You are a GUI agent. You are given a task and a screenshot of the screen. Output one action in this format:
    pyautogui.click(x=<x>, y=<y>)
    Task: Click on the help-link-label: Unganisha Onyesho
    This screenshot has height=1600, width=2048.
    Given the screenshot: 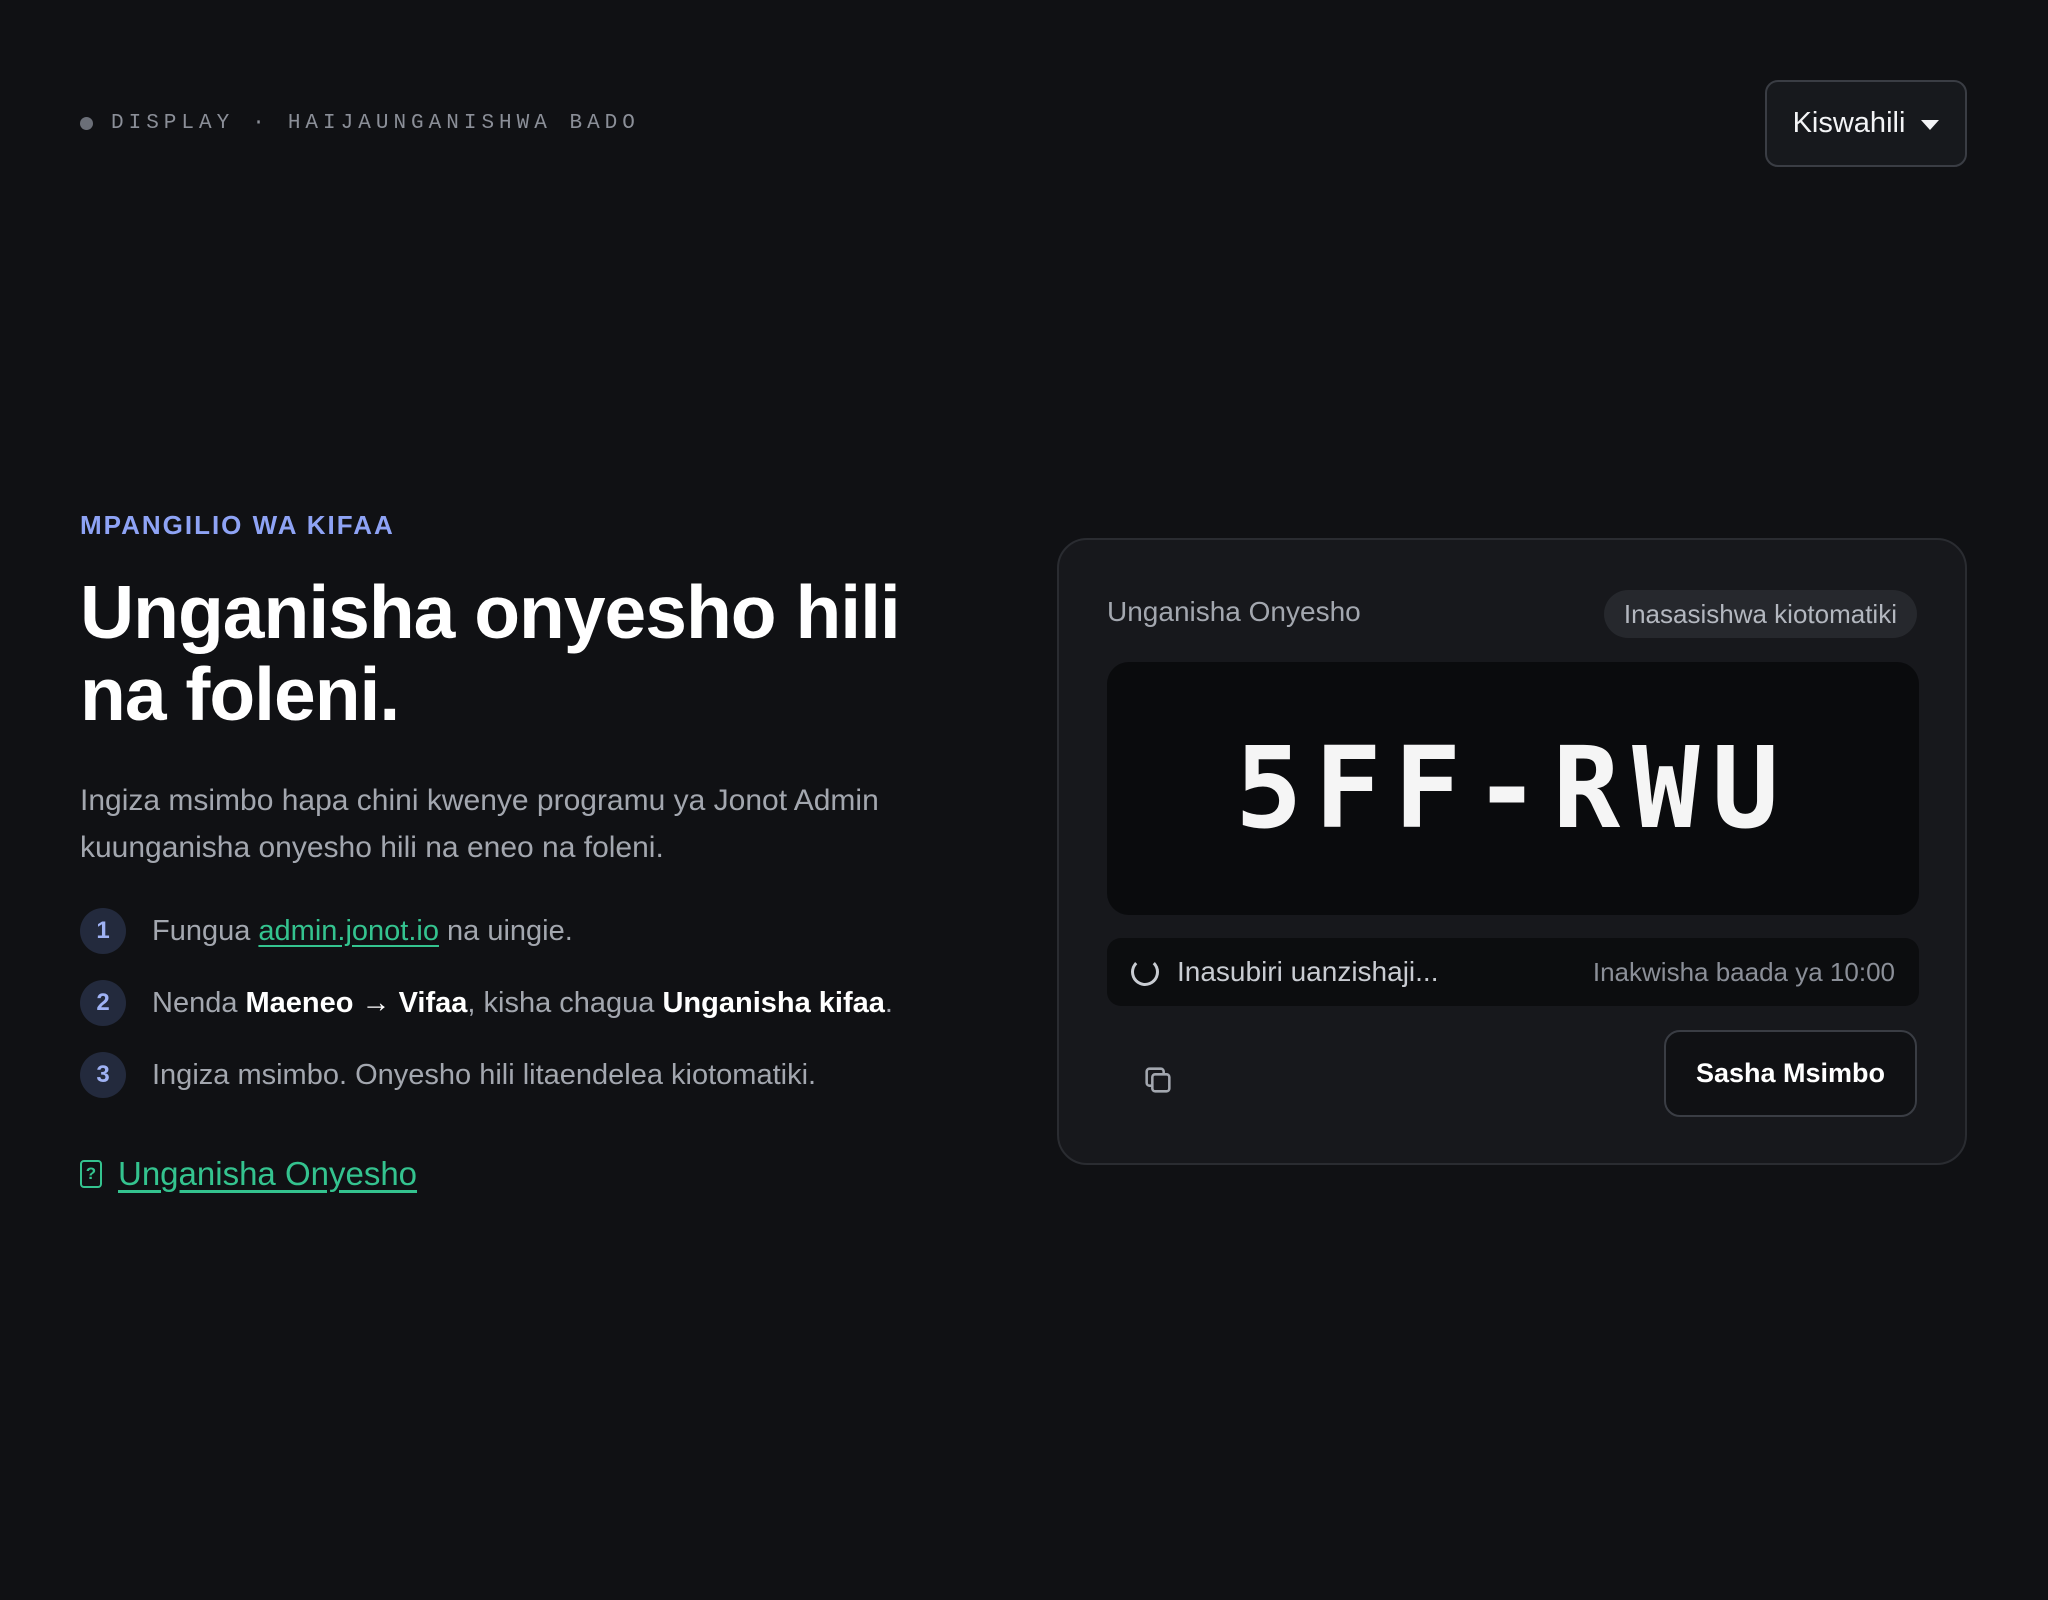 What is the action you would take?
    pyautogui.click(x=267, y=1174)
    